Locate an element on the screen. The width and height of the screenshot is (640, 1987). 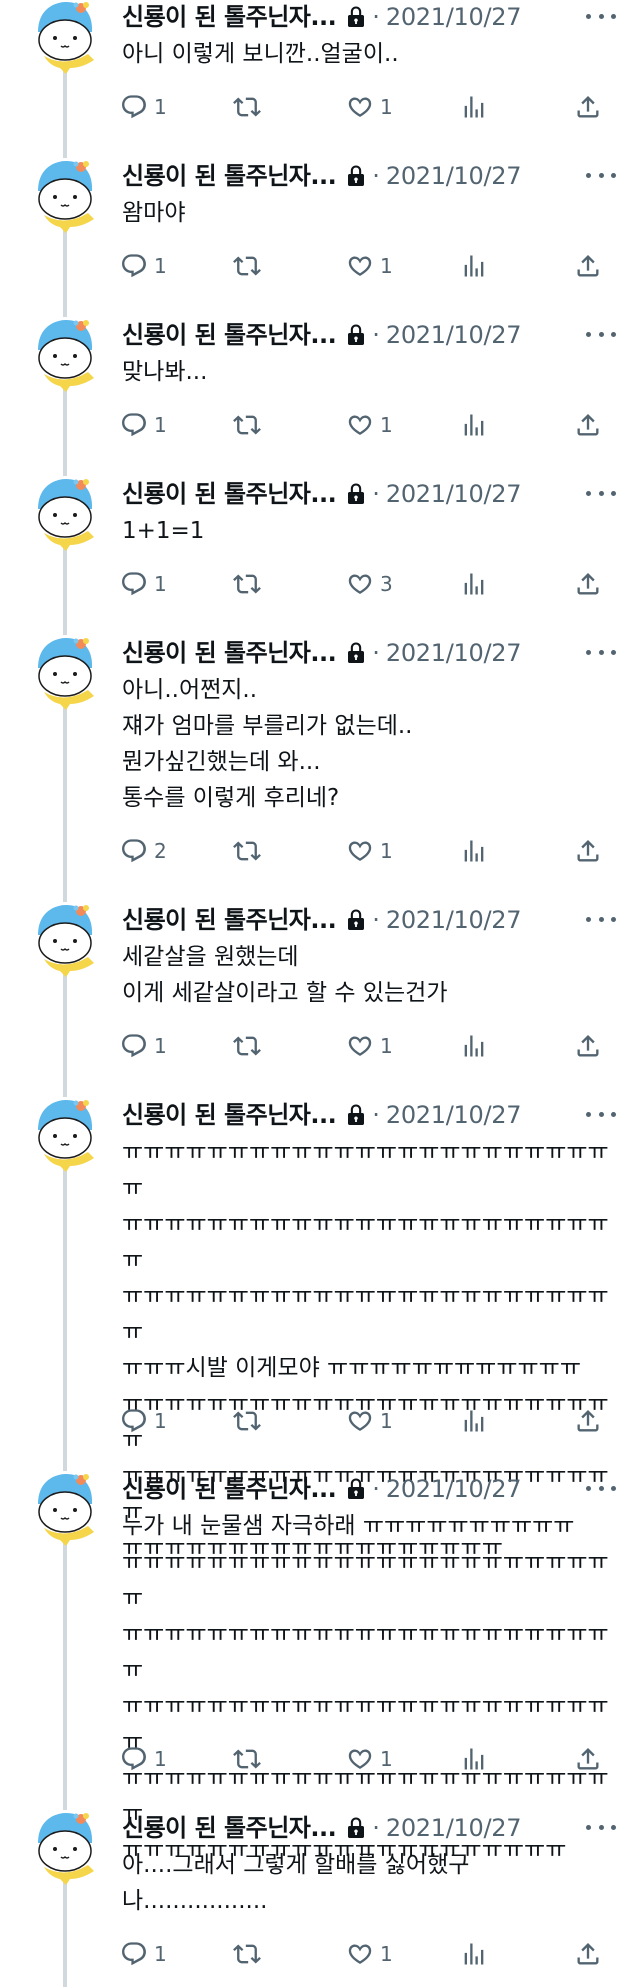
tweet-actions: 11 is located at coordinates (320, 266).